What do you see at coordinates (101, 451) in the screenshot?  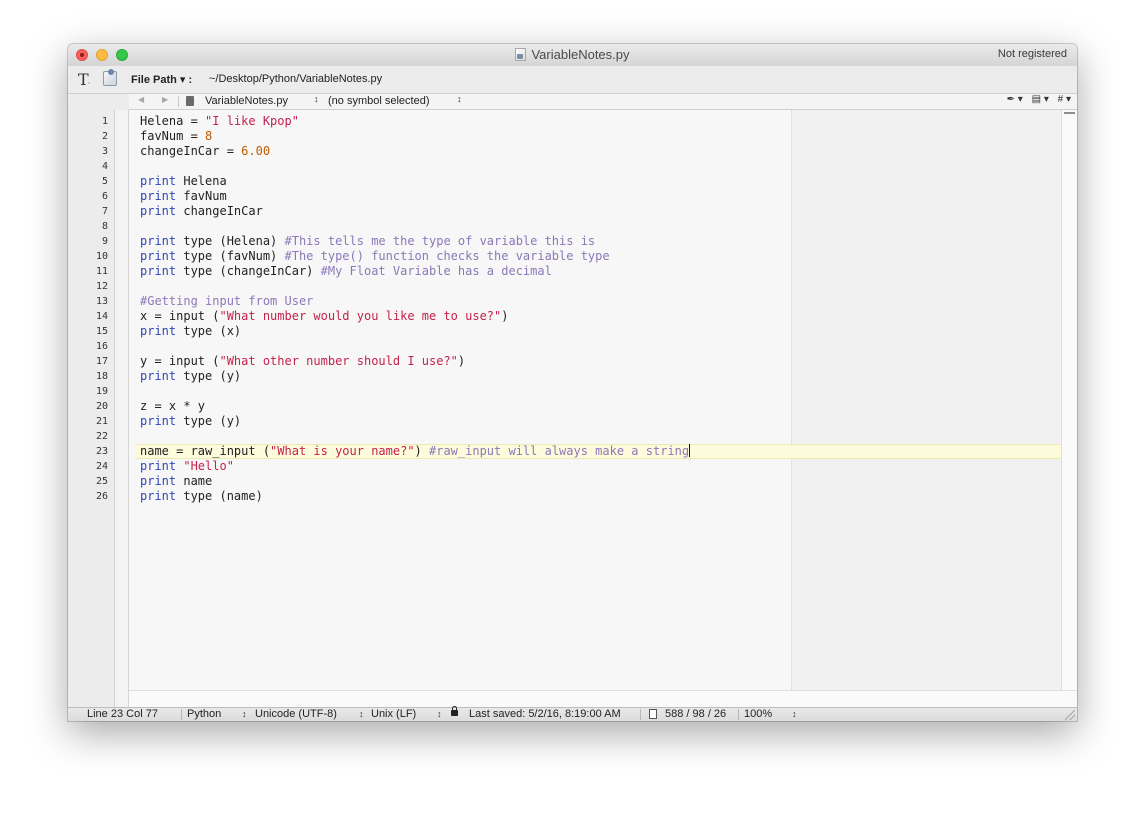 I see `line-number: 23` at bounding box center [101, 451].